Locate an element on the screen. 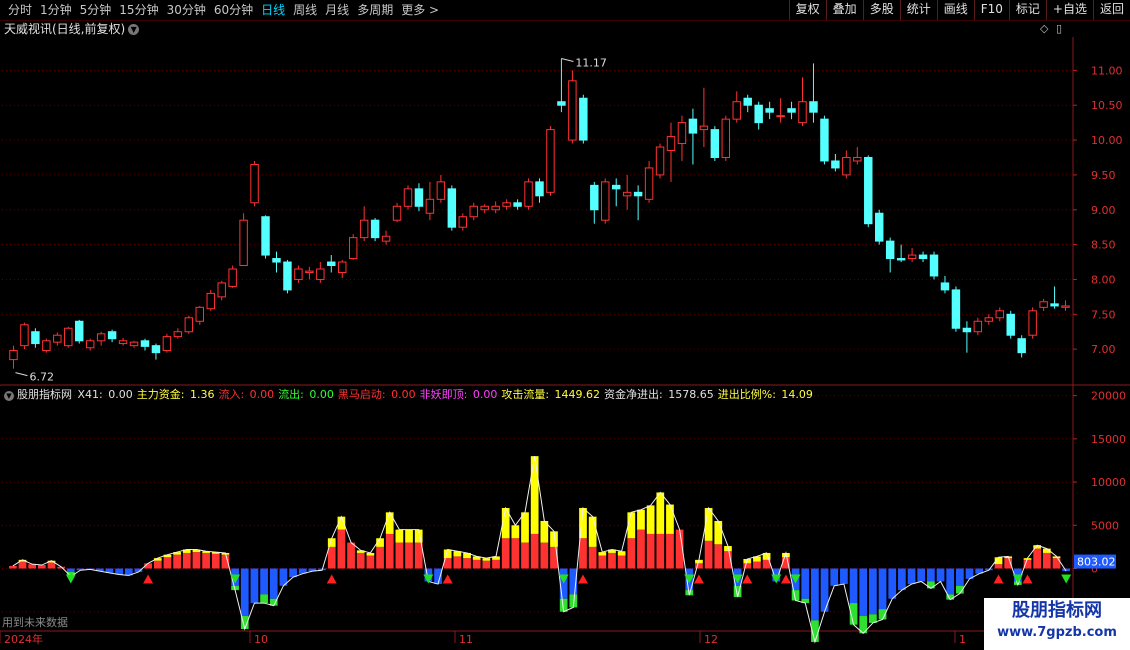  diamond-icon: ◇ is located at coordinates (1044, 28).